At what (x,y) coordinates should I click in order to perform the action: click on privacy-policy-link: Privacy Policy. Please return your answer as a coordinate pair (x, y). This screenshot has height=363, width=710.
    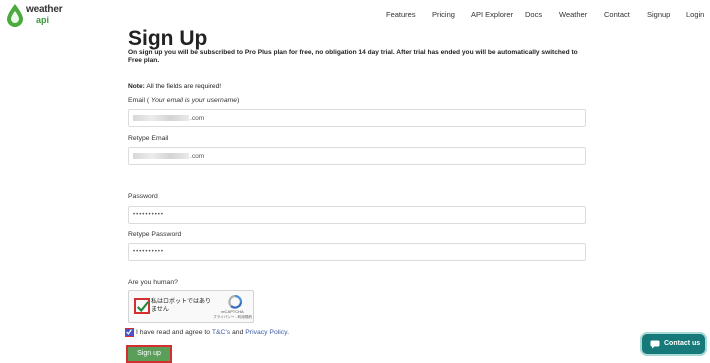
    Looking at the image, I should click on (266, 332).